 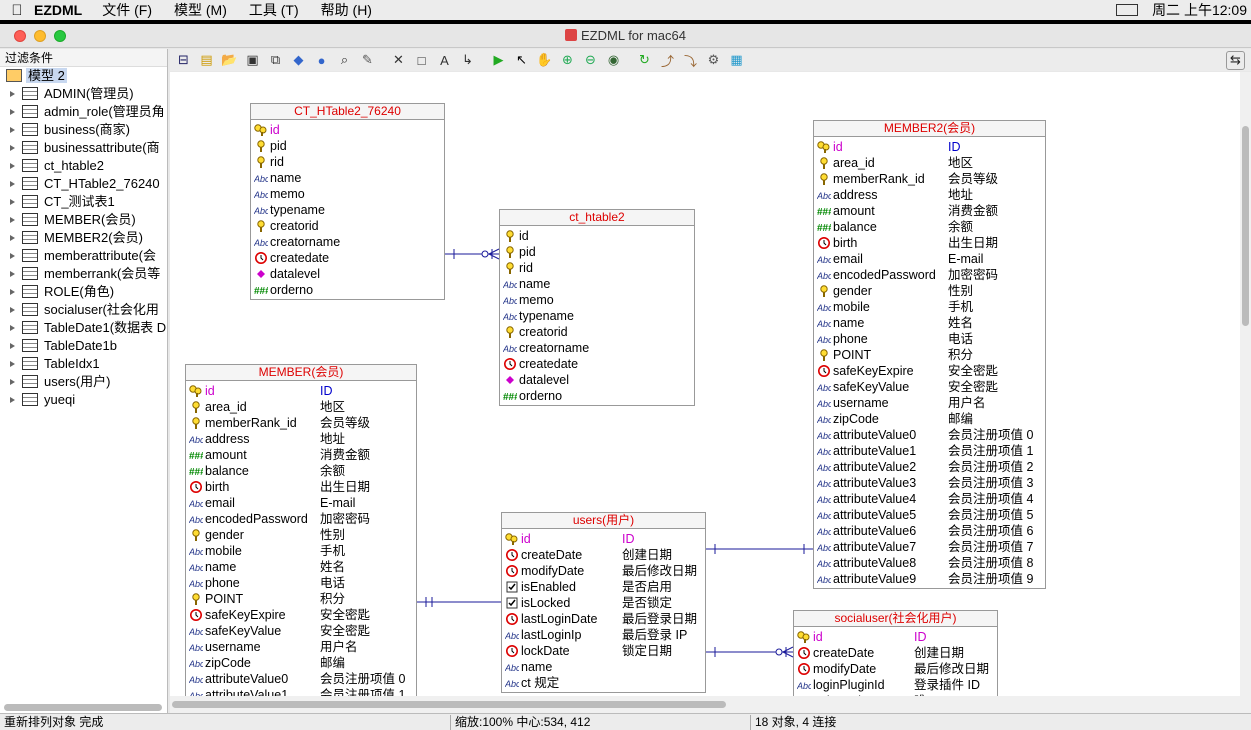 I want to click on find-icon: ⌕, so click(x=344, y=60).